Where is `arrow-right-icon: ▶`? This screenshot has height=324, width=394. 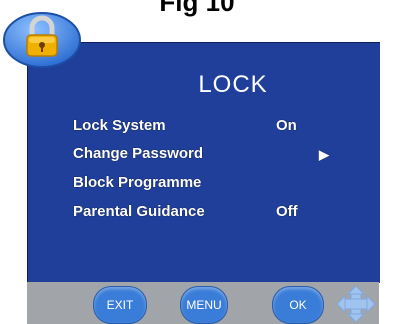 arrow-right-icon: ▶ is located at coordinates (324, 154).